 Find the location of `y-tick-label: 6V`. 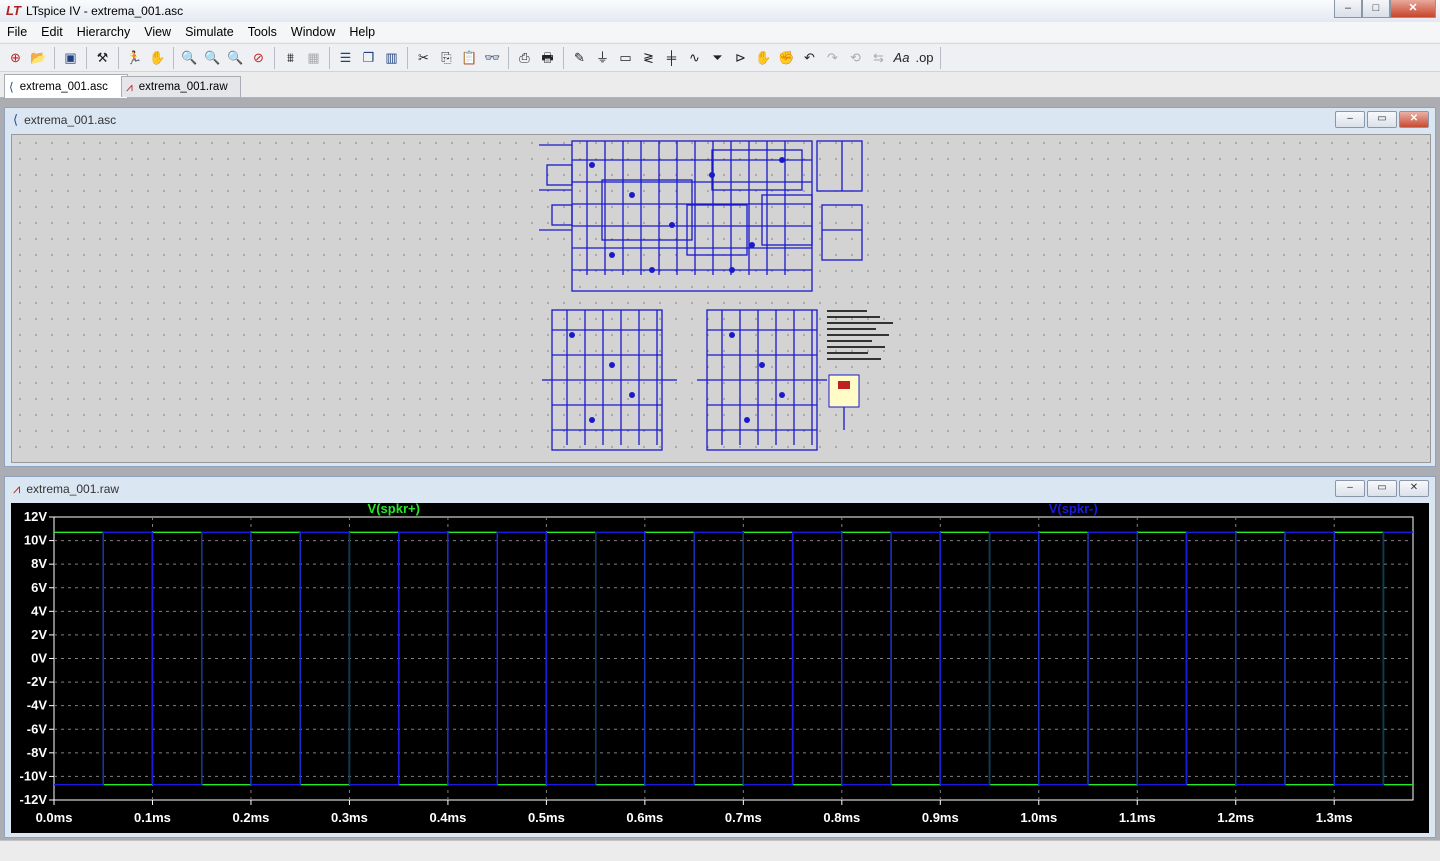

y-tick-label: 6V is located at coordinates (39, 587).